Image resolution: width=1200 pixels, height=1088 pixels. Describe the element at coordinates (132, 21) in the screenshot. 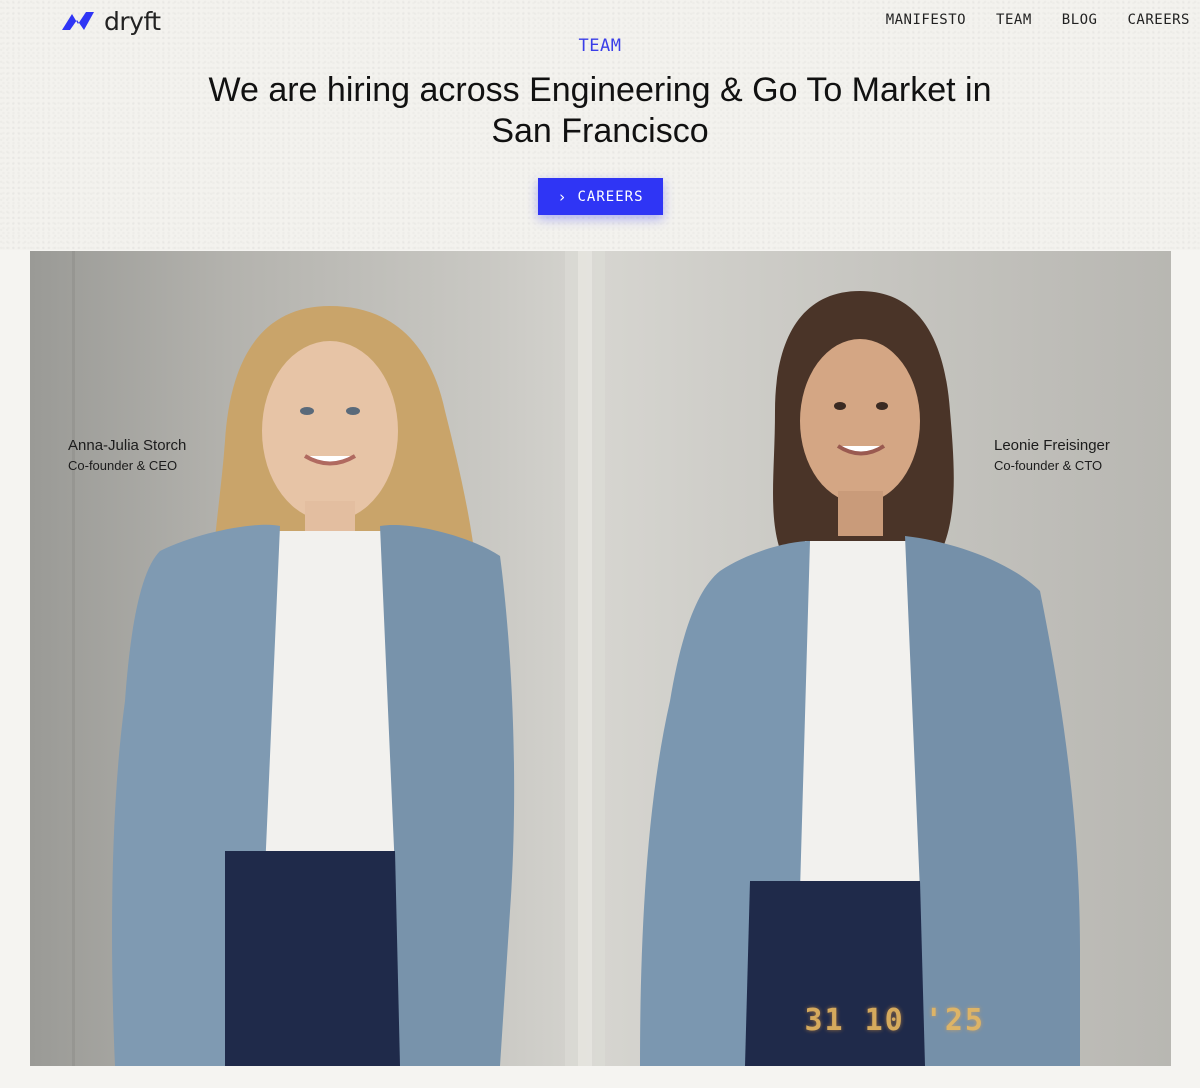

I see `brand-name: dryft` at that location.